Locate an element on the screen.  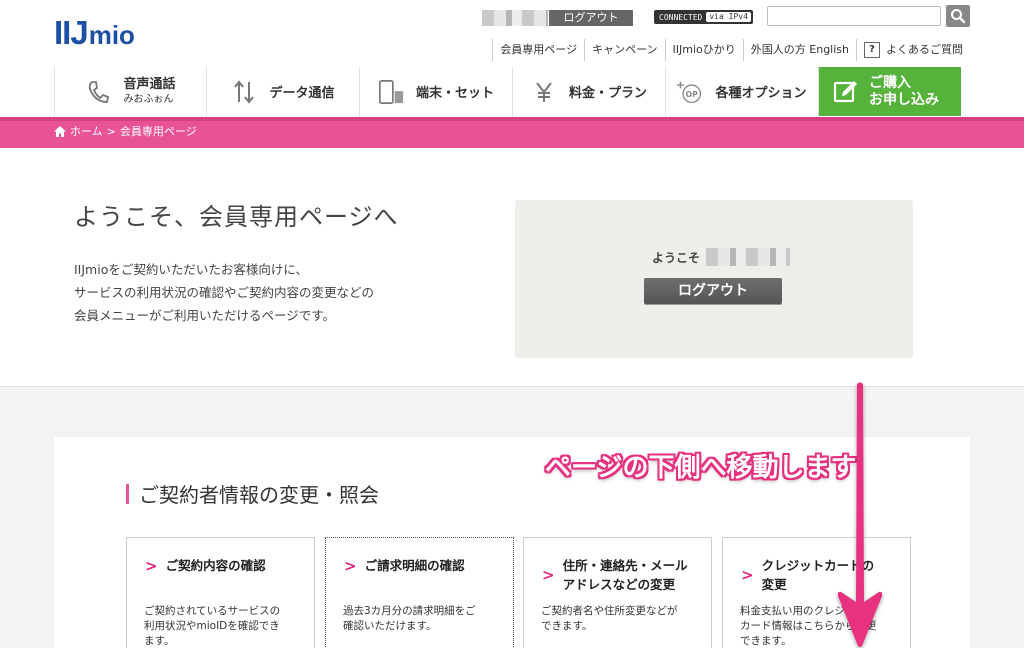
search-icon is located at coordinates (958, 16).